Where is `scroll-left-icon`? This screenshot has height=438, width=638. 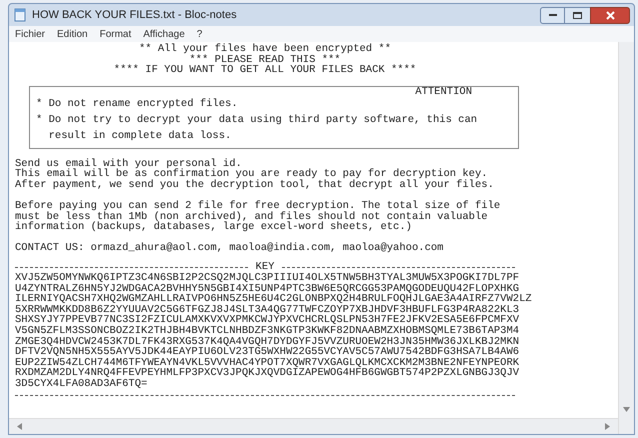 scroll-left-icon is located at coordinates (19, 426).